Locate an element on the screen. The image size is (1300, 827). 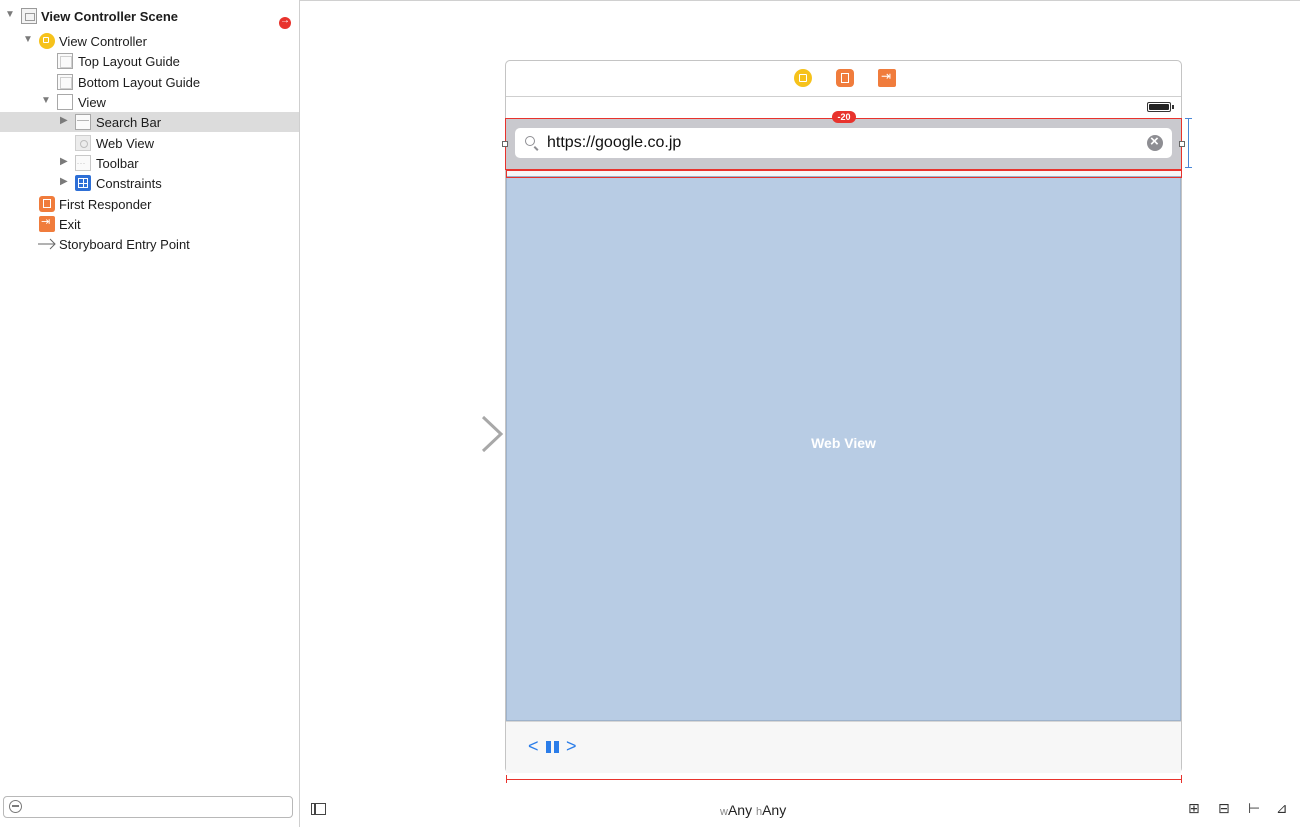
outline-label: View is located at coordinates (92, 102).